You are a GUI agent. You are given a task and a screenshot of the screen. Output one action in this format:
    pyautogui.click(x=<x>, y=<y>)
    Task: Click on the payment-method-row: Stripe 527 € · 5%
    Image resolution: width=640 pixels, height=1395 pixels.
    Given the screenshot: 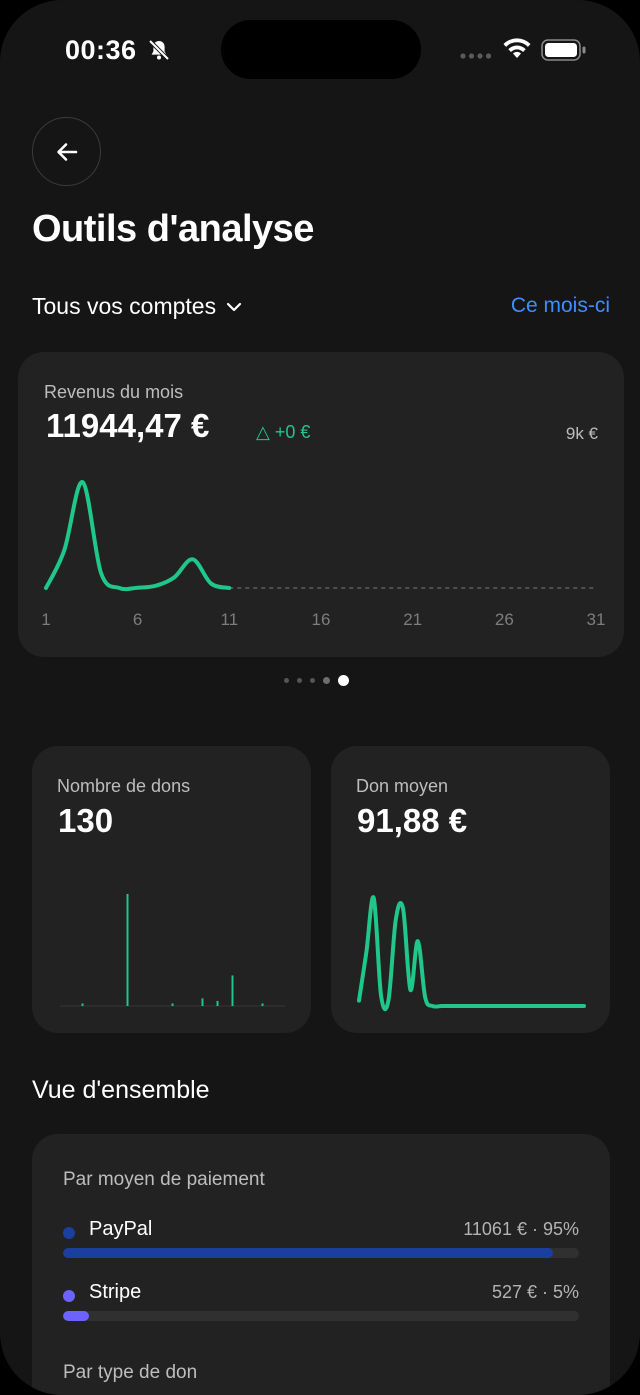 What is the action you would take?
    pyautogui.click(x=321, y=1306)
    